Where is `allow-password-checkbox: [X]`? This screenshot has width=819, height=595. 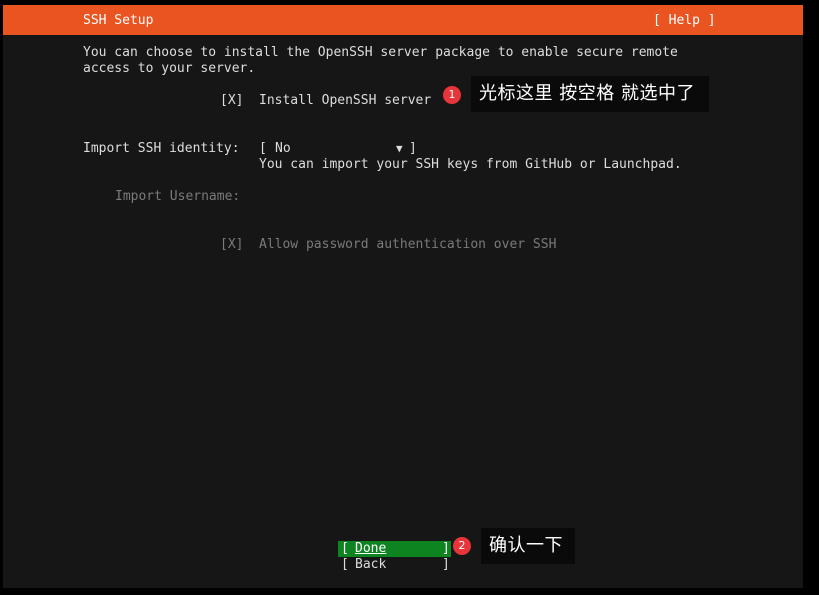
allow-password-checkbox: [X] is located at coordinates (232, 244).